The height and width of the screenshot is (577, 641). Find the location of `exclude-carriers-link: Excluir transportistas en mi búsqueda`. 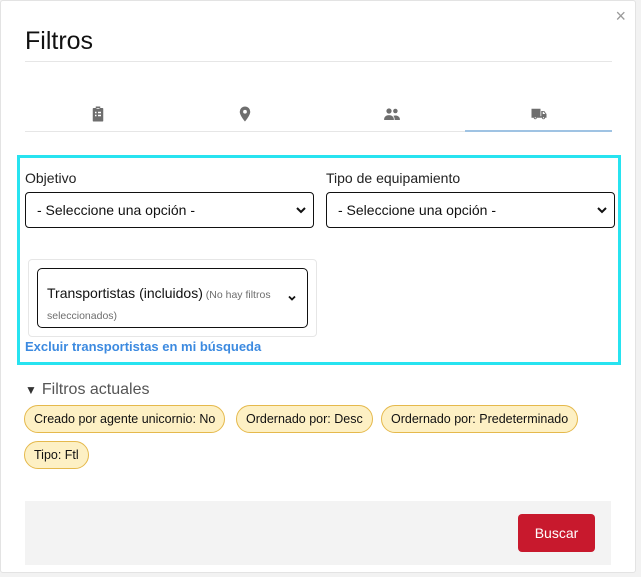

exclude-carriers-link: Excluir transportistas en mi búsqueda is located at coordinates (143, 346).